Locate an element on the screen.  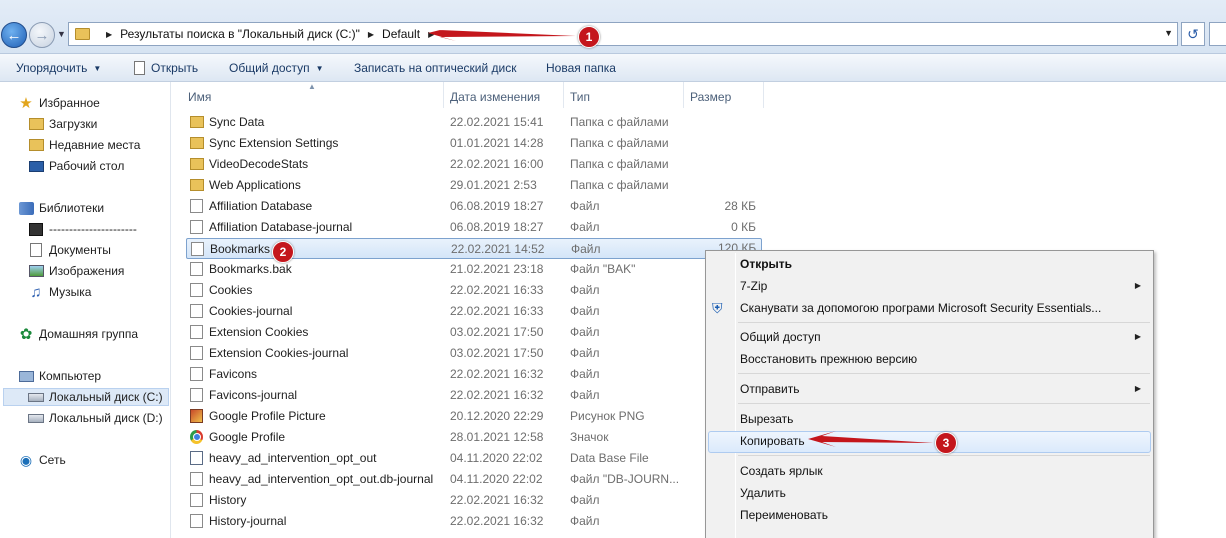
annotation-marker-3: 3 is located at coordinates (946, 443).